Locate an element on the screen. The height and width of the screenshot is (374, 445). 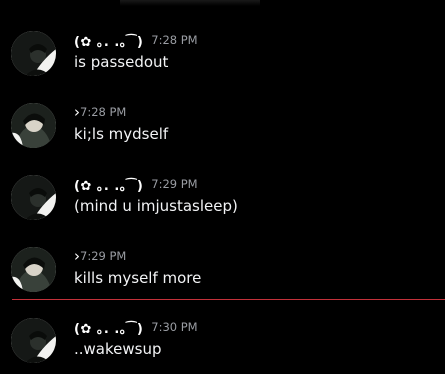
timestamp: 7:30 PM is located at coordinates (174, 327).